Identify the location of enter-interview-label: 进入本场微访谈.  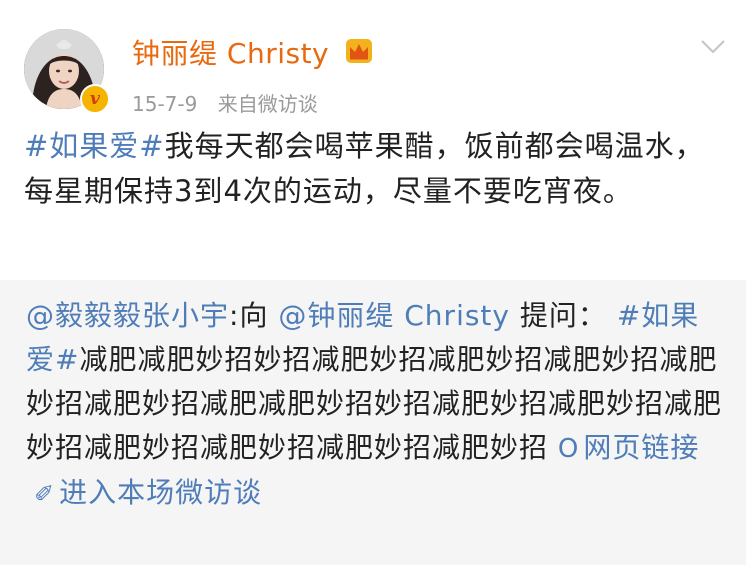
(161, 492).